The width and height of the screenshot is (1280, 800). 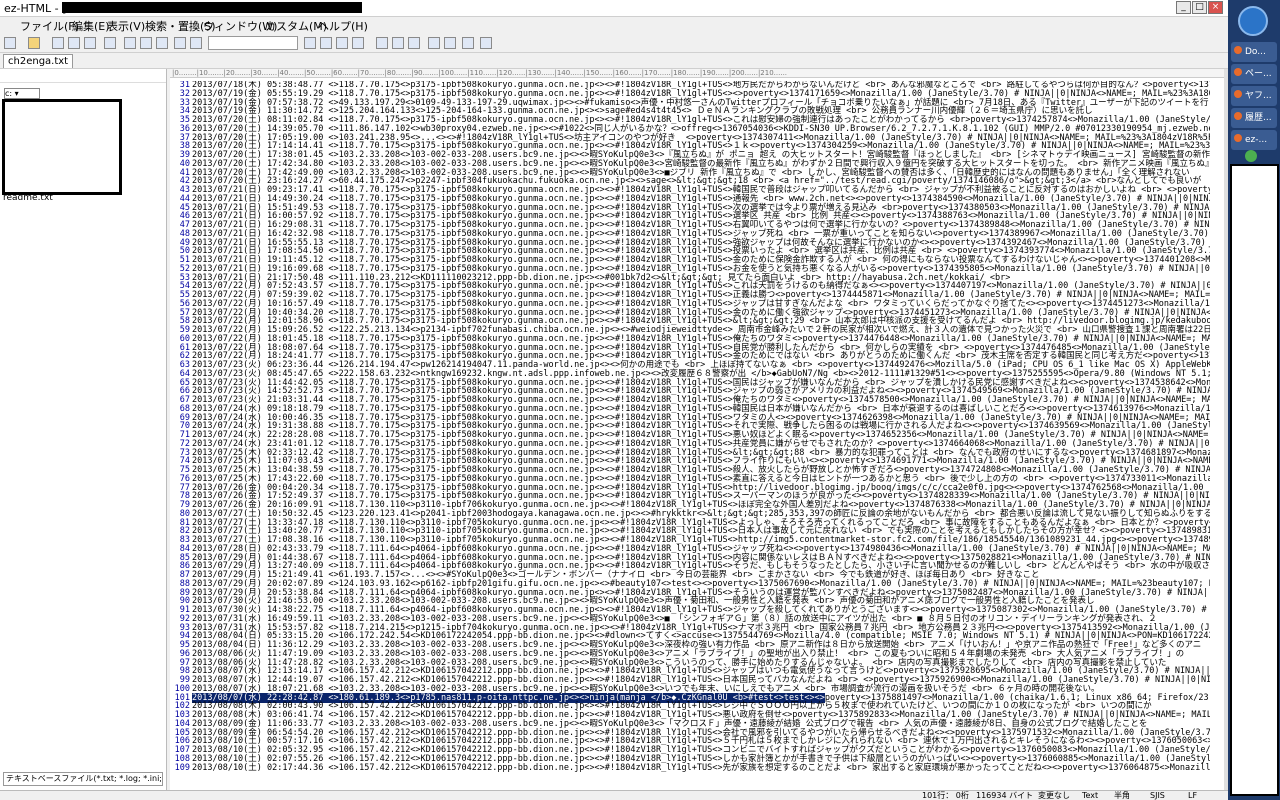 What do you see at coordinates (162, 43) in the screenshot?
I see `paste-icon` at bounding box center [162, 43].